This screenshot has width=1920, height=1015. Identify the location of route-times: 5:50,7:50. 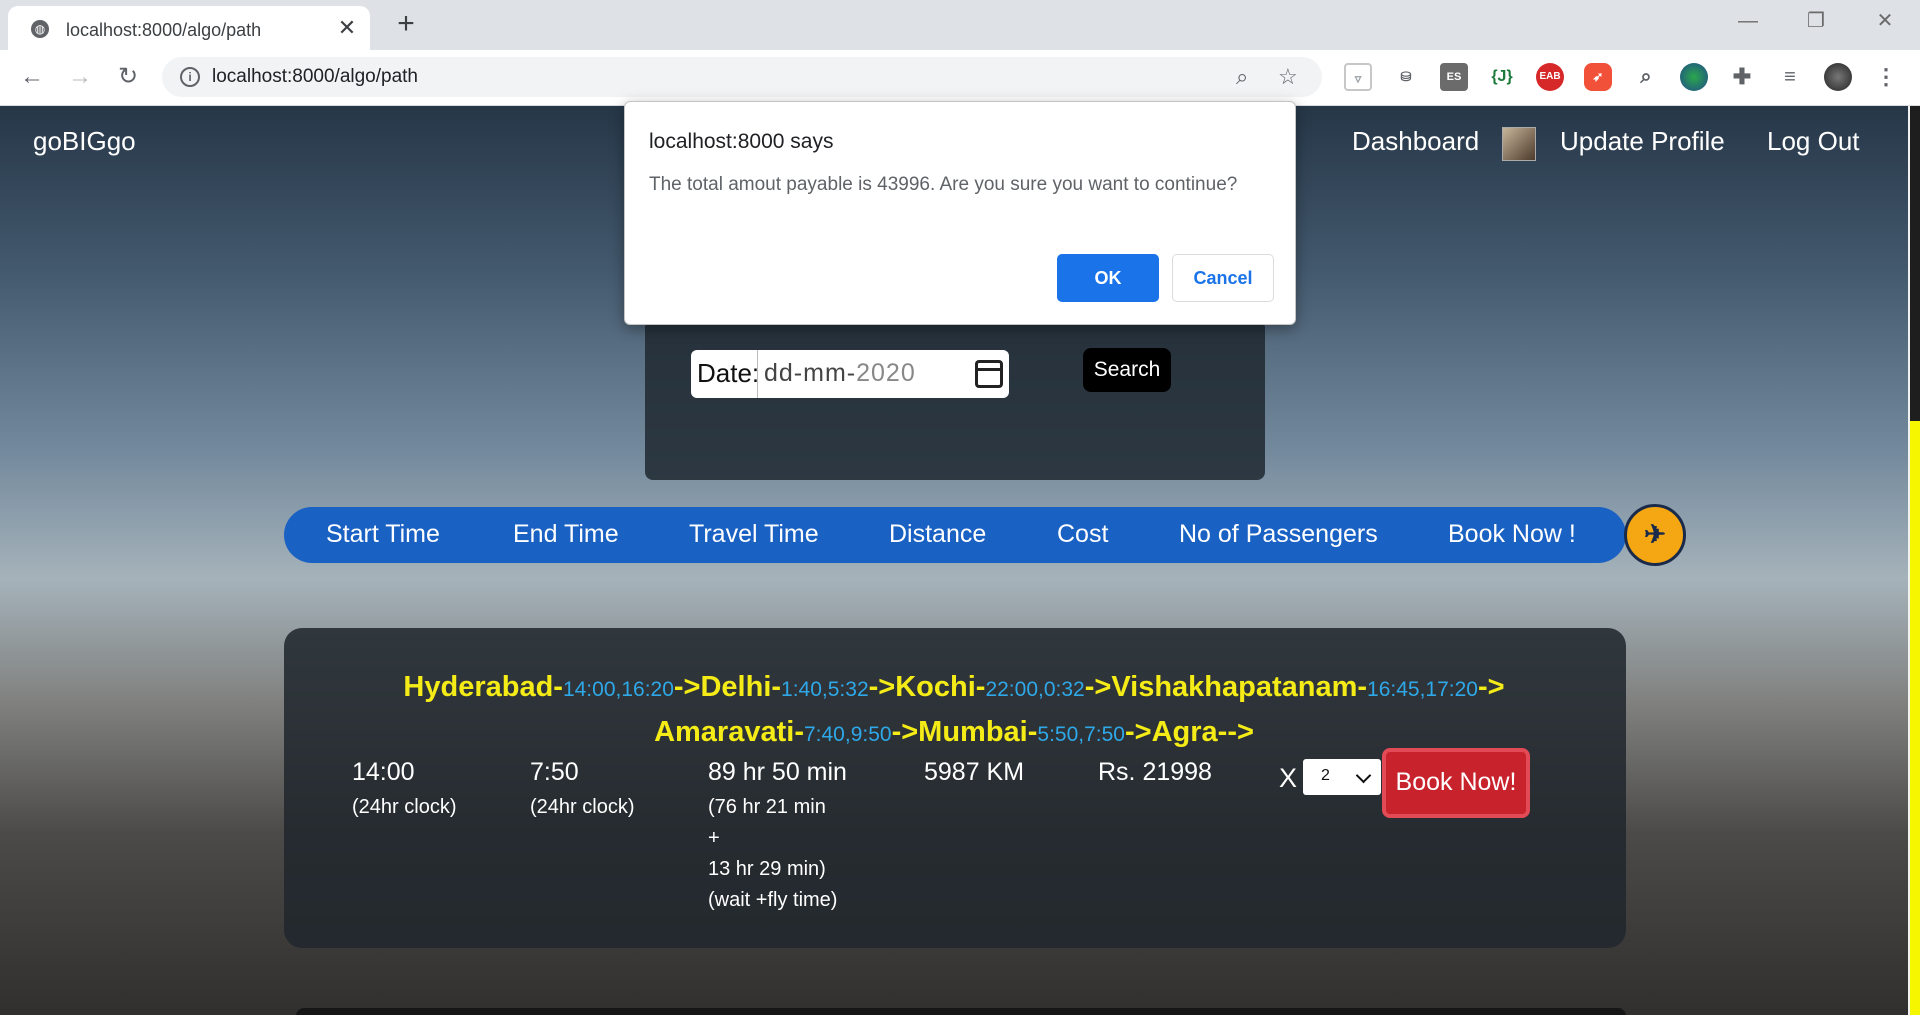
(1081, 734).